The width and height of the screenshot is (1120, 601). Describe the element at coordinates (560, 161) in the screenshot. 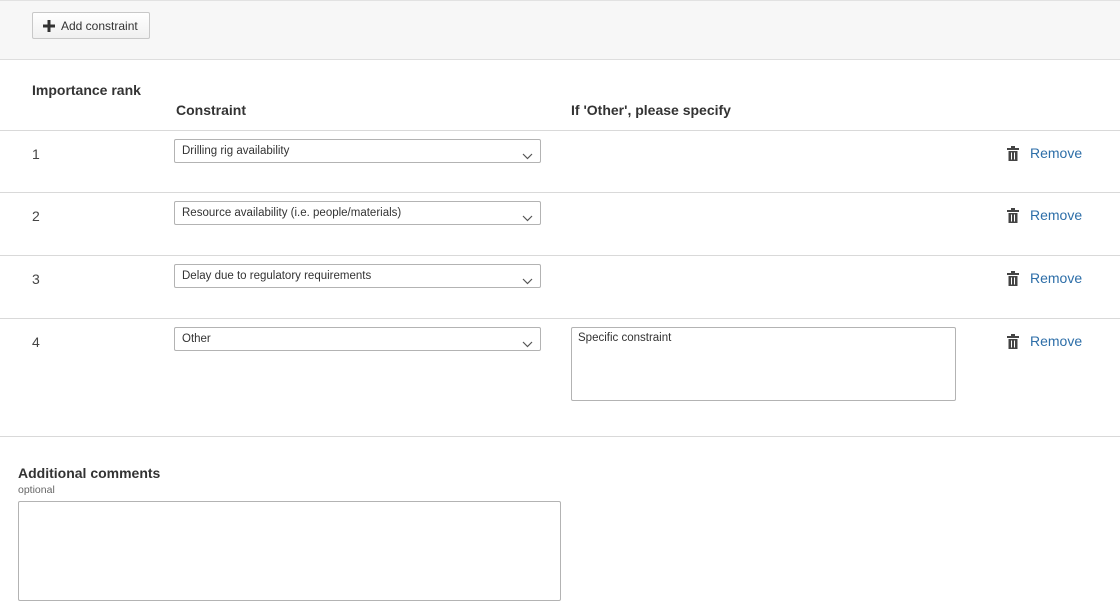

I see `table-row: 1 Drilling rig availability Remove` at that location.